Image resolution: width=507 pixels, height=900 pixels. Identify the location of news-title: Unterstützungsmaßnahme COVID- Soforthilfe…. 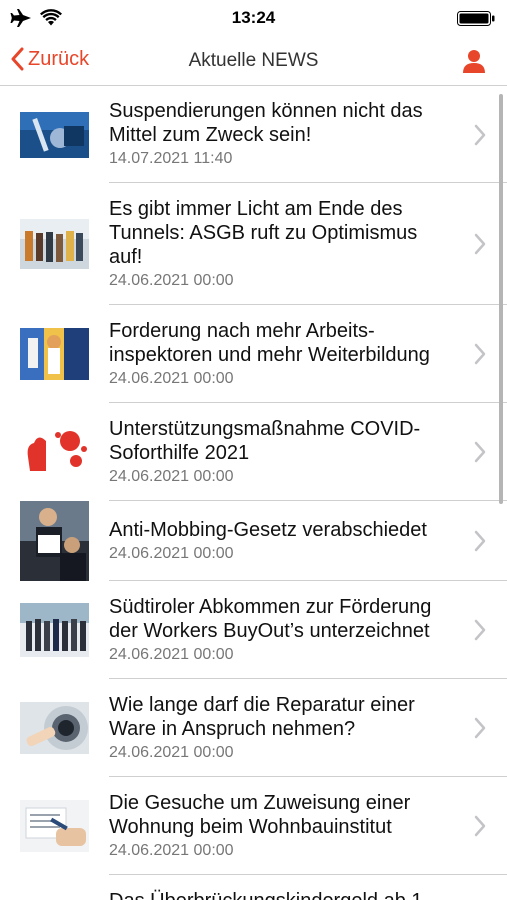
(286, 441).